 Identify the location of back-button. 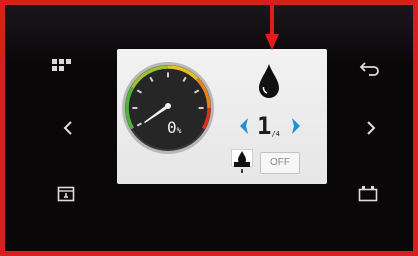
(370, 68).